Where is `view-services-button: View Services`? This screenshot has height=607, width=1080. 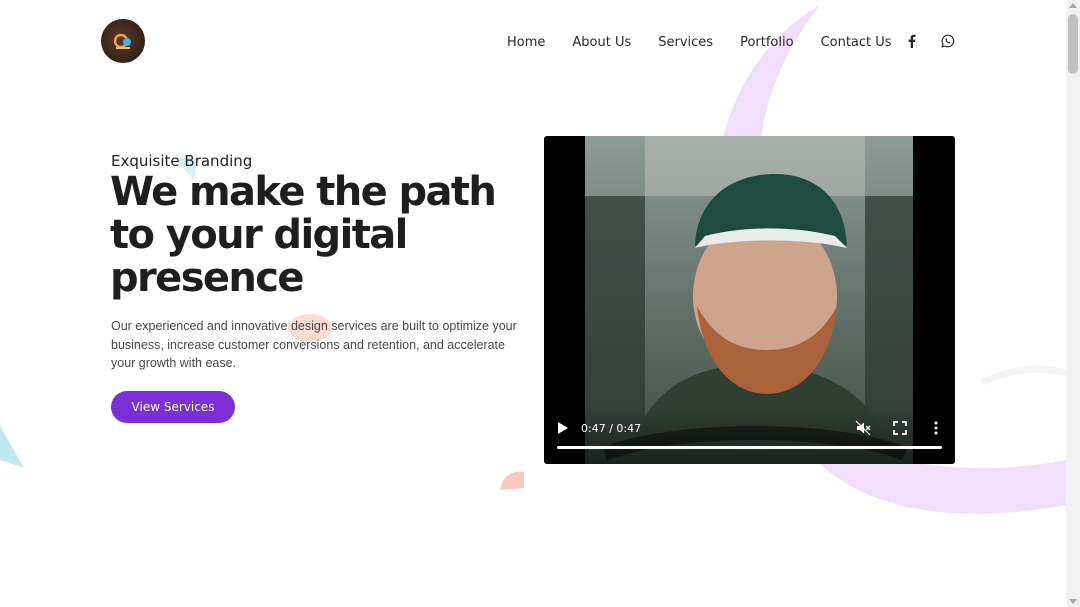 view-services-button: View Services is located at coordinates (173, 407).